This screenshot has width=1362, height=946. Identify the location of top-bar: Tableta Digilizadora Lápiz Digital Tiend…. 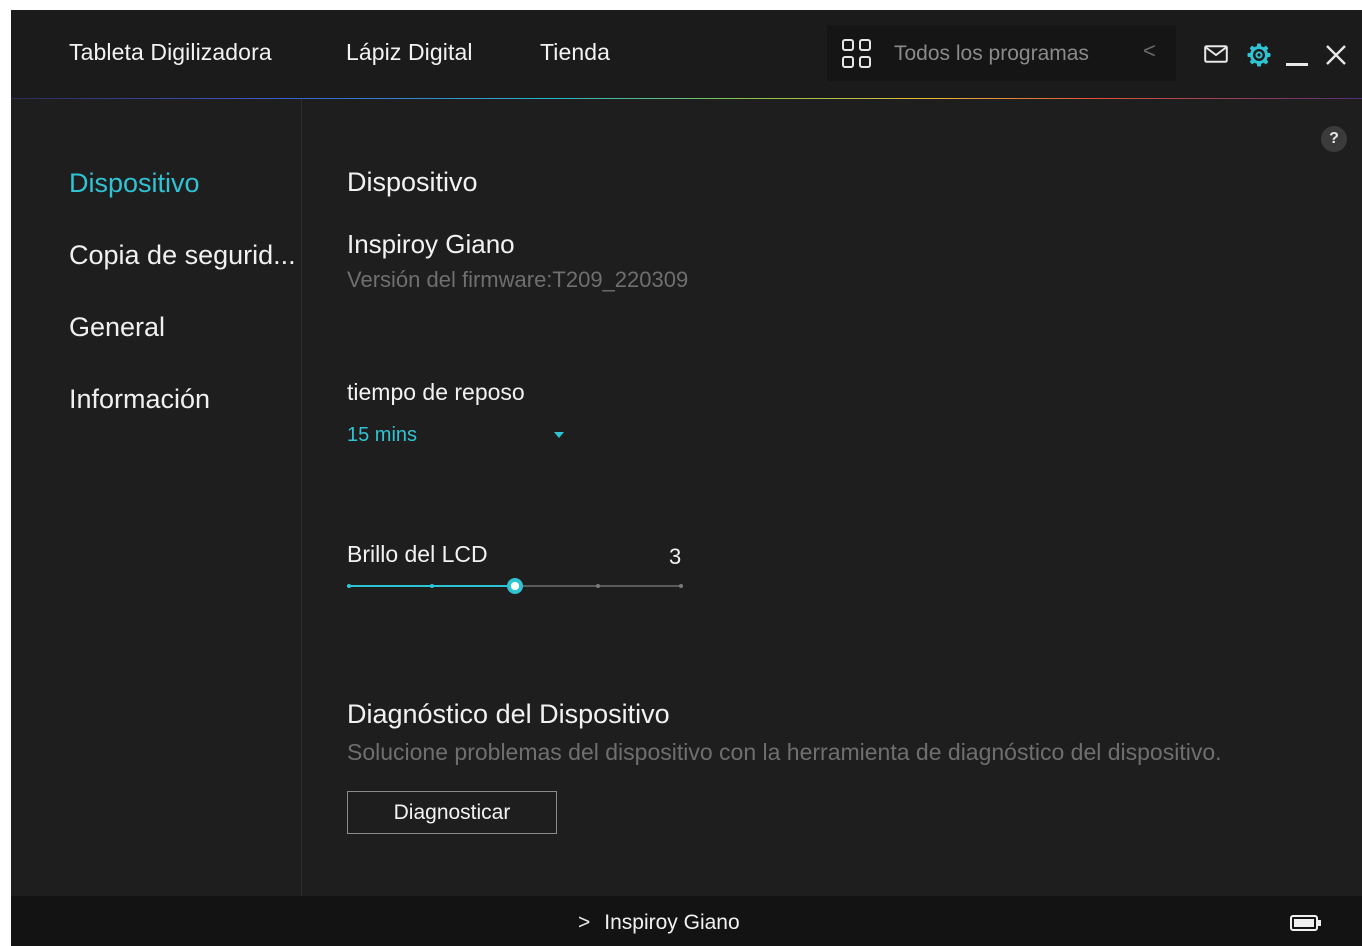
(686, 54).